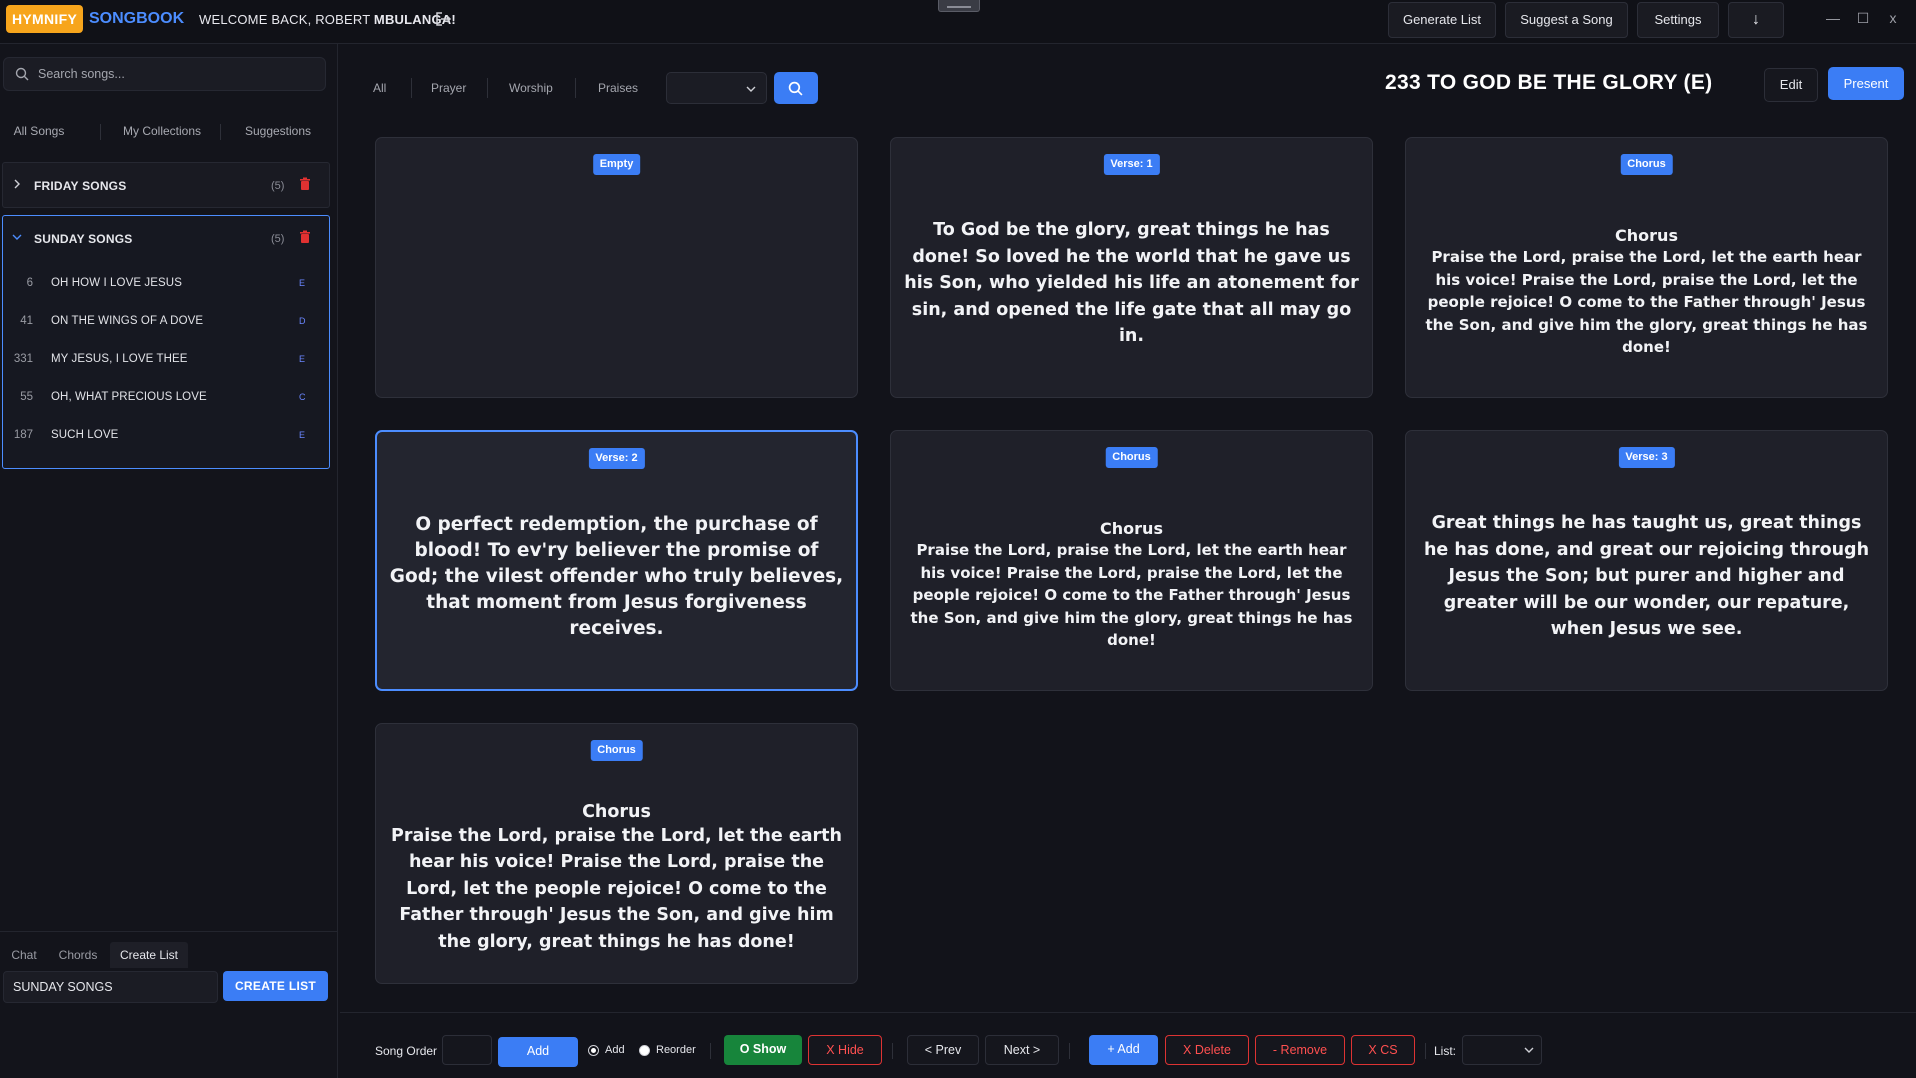 The width and height of the screenshot is (1916, 1078). I want to click on list-select, so click(1502, 1050).